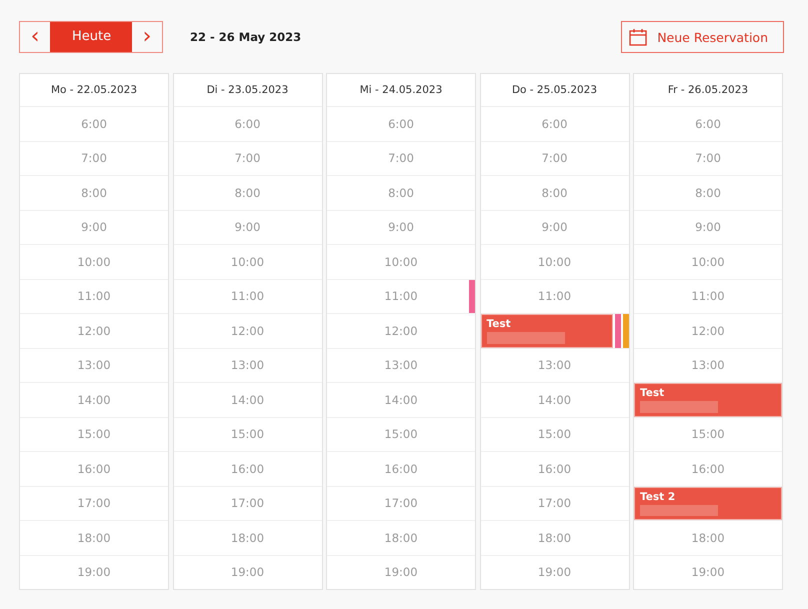  Describe the element at coordinates (248, 90) in the screenshot. I see `day-header: Di - 23.05.2023` at that location.